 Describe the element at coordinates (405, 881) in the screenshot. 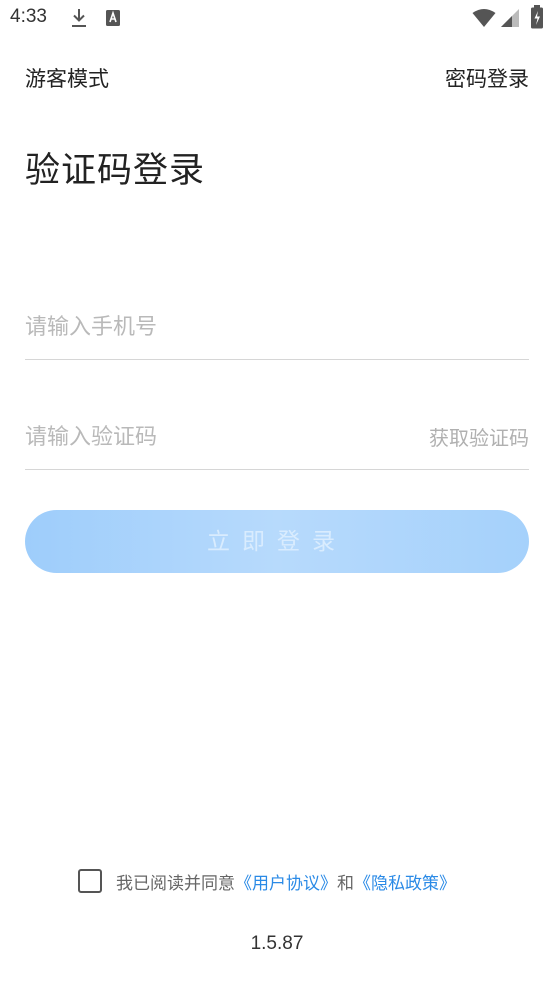

I see `privacy-policy-link: 《隐私政策》` at that location.